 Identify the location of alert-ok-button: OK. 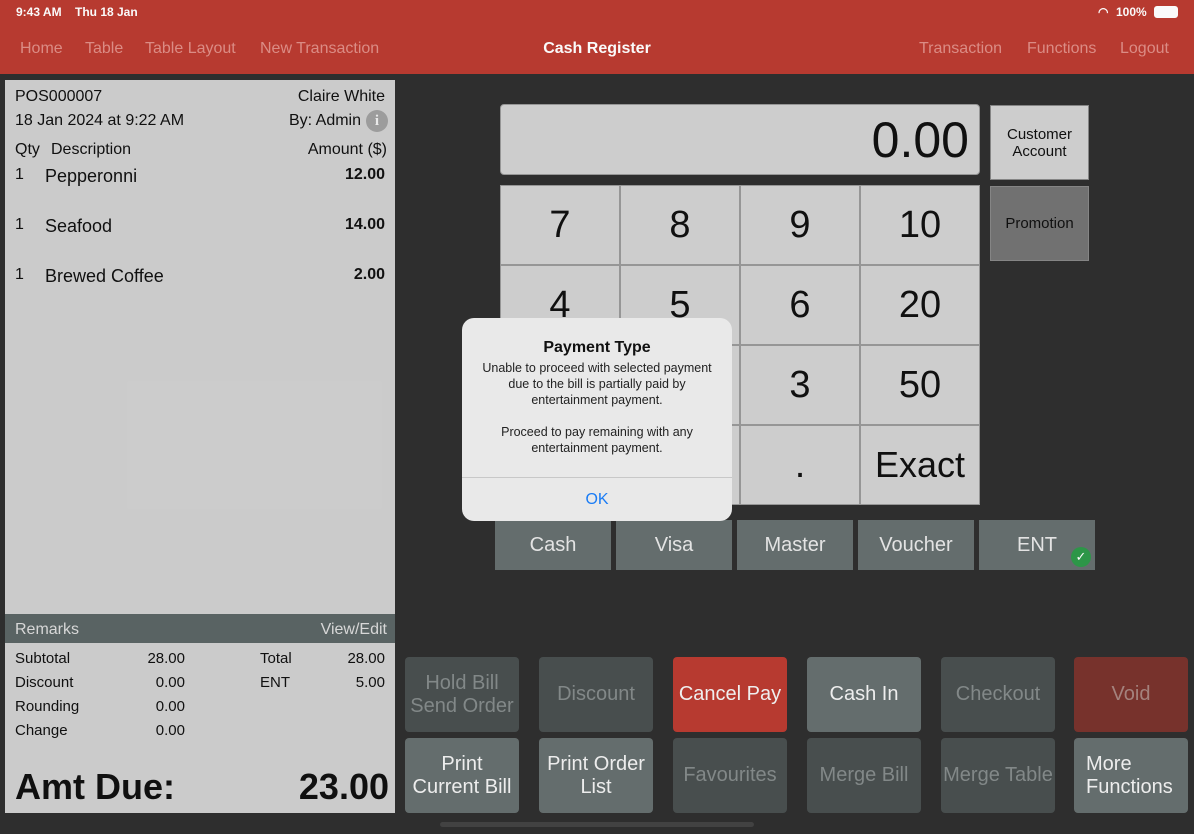
(597, 499).